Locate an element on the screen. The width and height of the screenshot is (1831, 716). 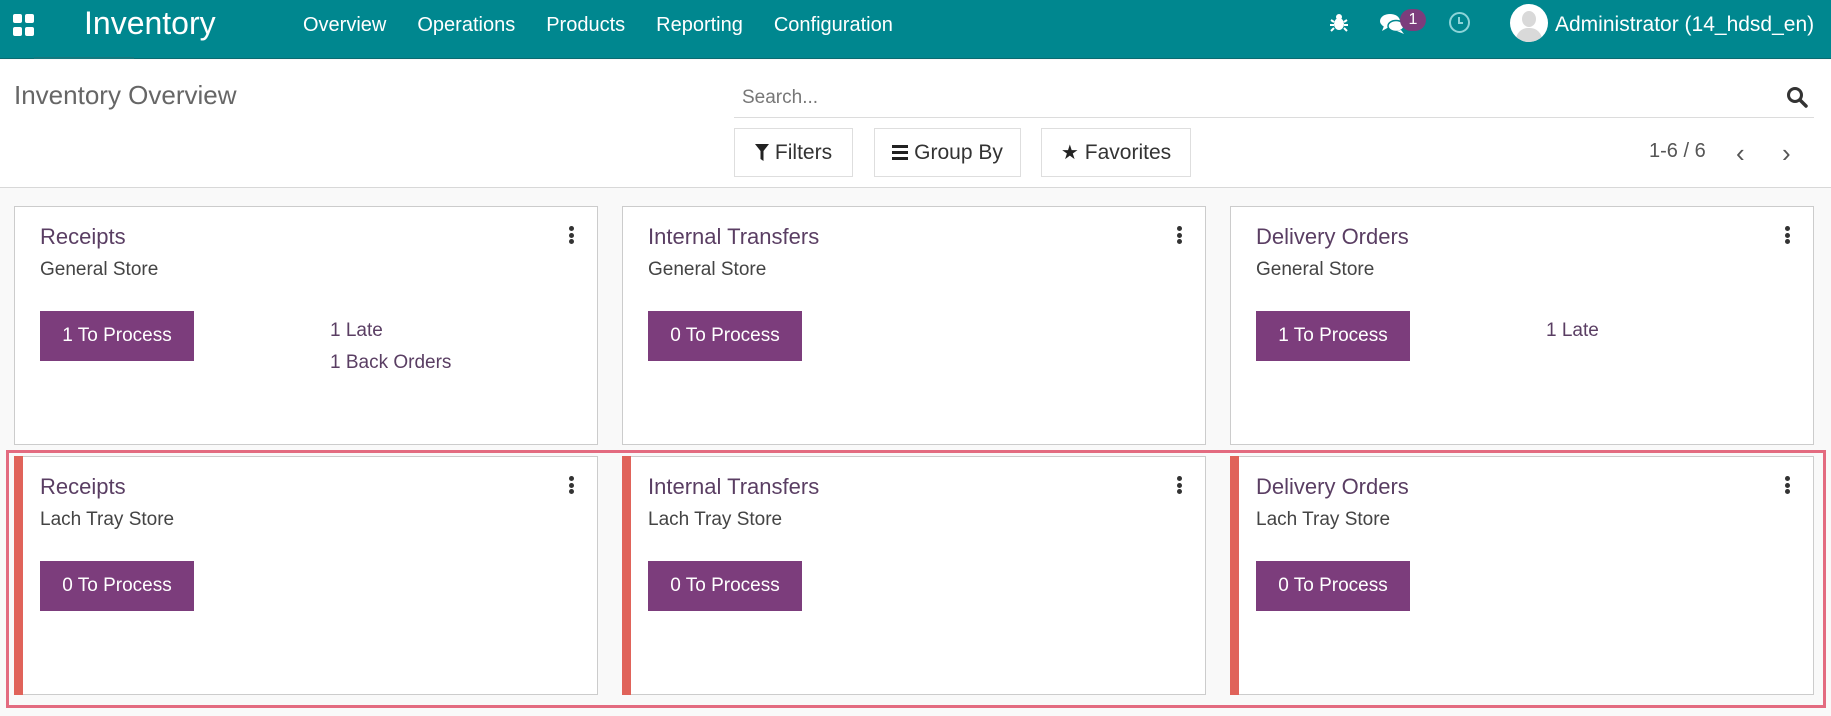
favorites-button: ★ Favorites is located at coordinates (1116, 152).